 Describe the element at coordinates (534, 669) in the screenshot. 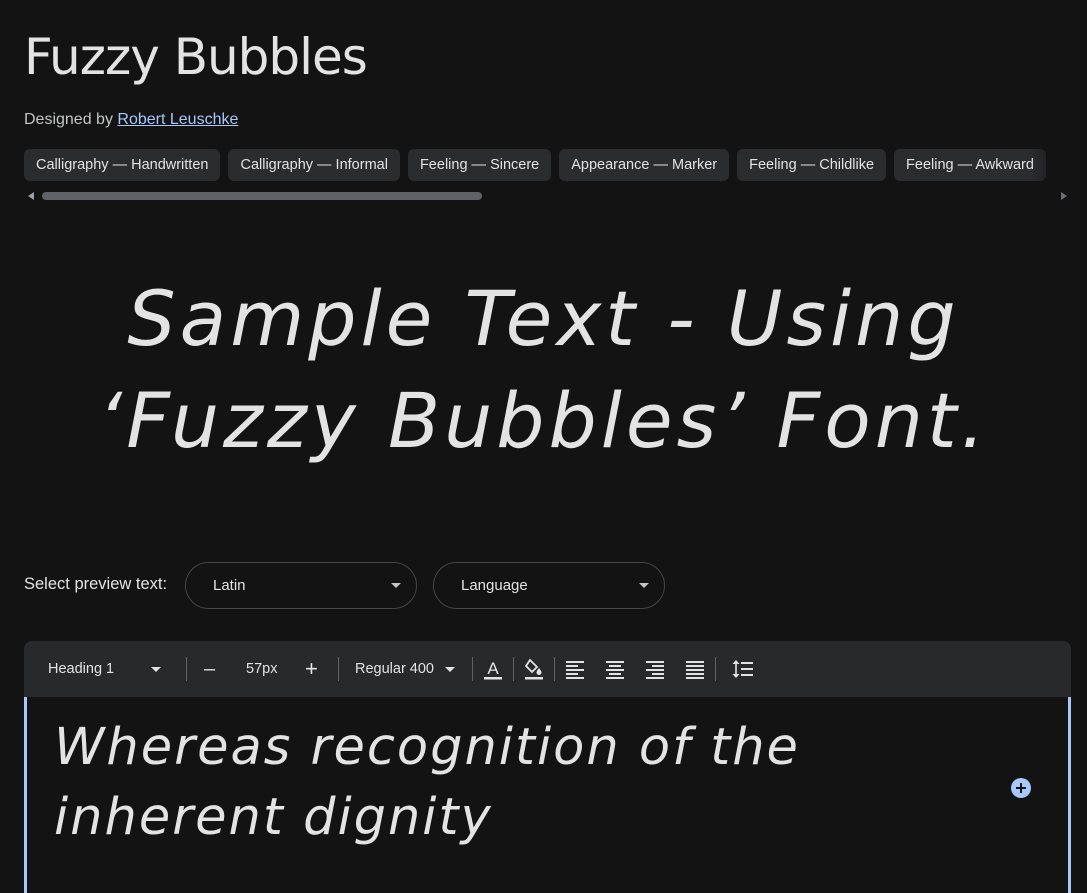

I see `fill-color-icon` at that location.